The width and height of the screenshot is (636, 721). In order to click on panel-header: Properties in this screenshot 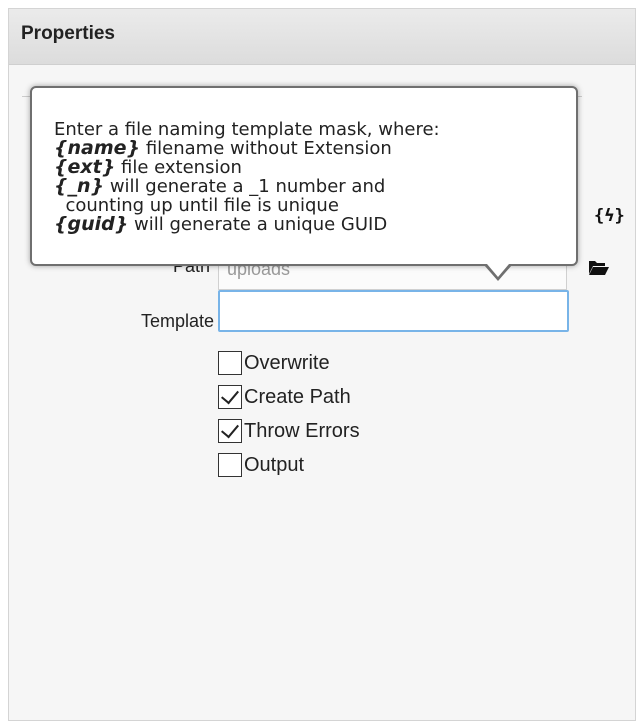, I will do `click(322, 37)`.